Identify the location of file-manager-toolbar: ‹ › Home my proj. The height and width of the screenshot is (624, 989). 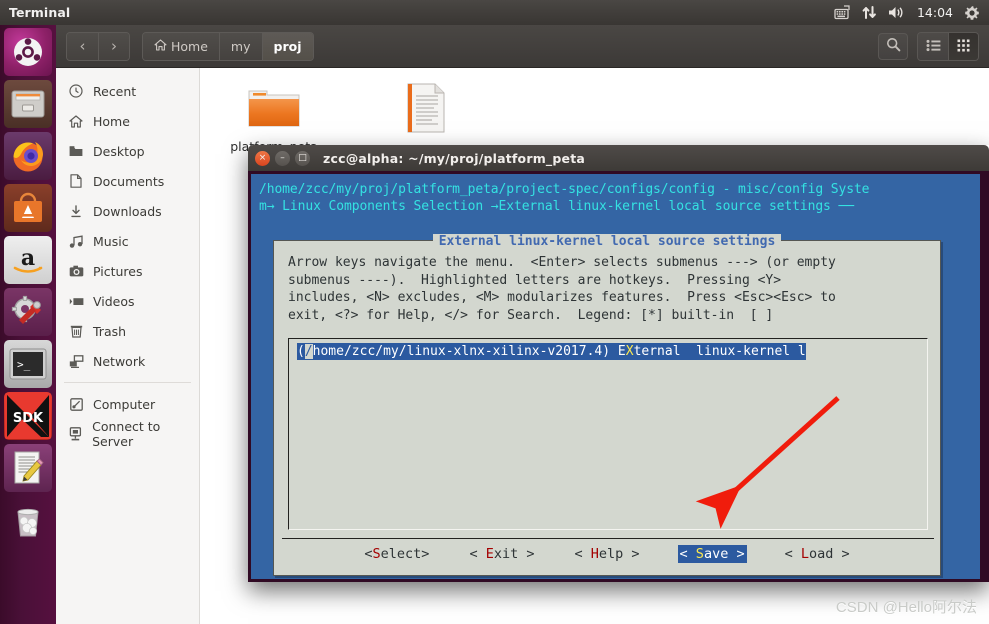
(522, 46).